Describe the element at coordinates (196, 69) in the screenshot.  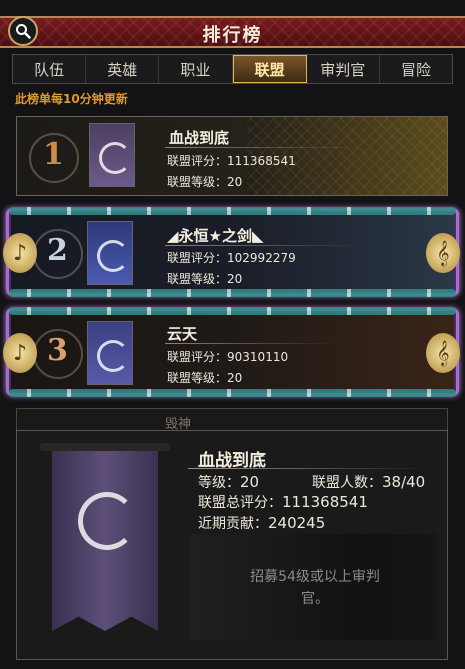
I see `tab-class: 职业` at that location.